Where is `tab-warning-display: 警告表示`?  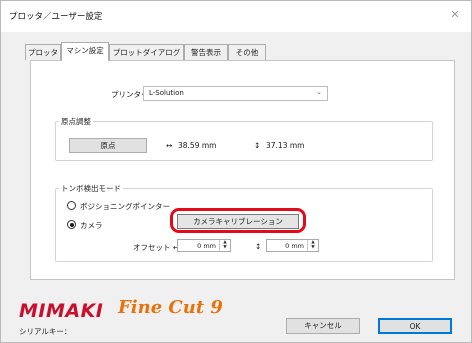 tab-warning-display: 警告表示 is located at coordinates (206, 52).